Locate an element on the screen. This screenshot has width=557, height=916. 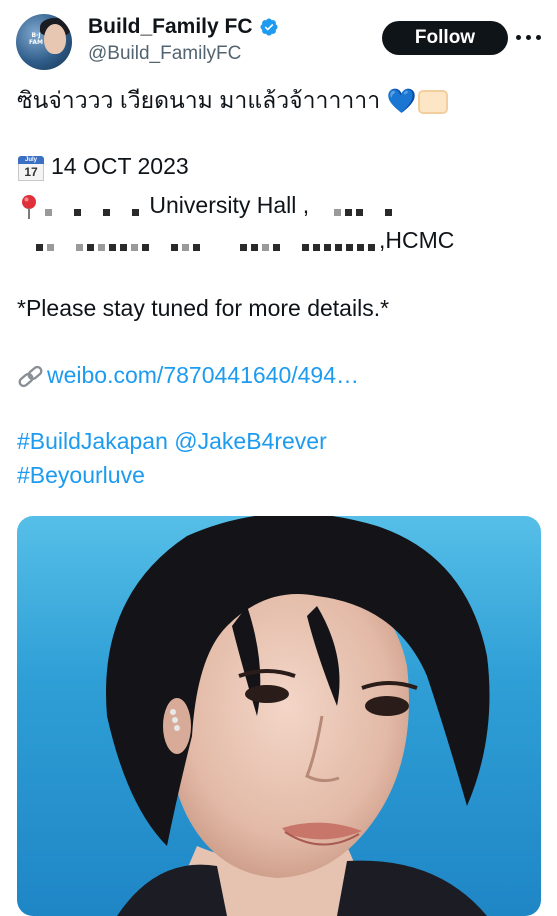
hashtag-line-1: #BuildJakapan @JakeB4rever is located at coordinates (172, 441).